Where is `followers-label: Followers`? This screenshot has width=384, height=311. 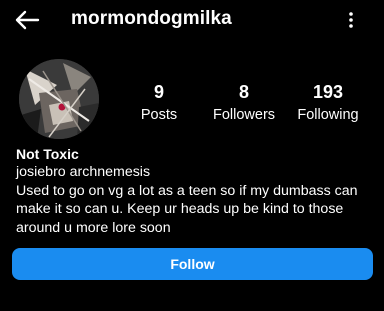
followers-label: Followers is located at coordinates (244, 115).